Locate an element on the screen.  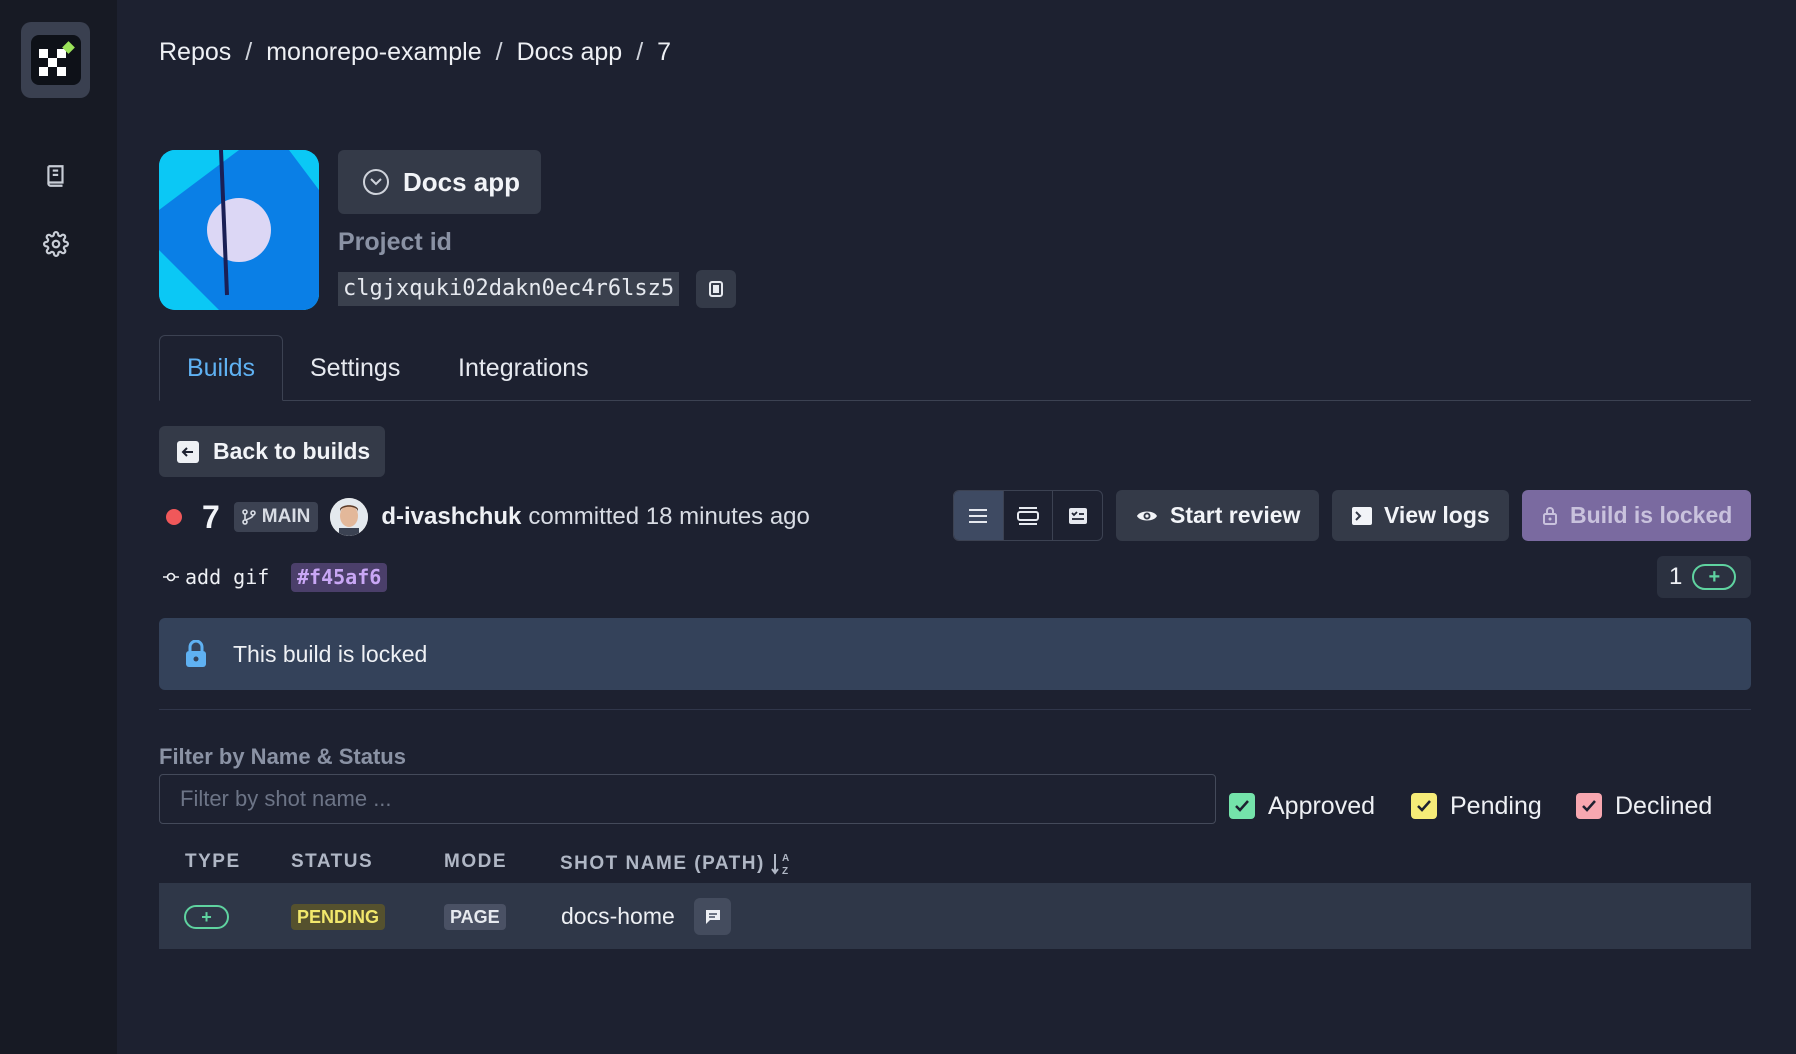
branch-badge: MAIN is located at coordinates (276, 517).